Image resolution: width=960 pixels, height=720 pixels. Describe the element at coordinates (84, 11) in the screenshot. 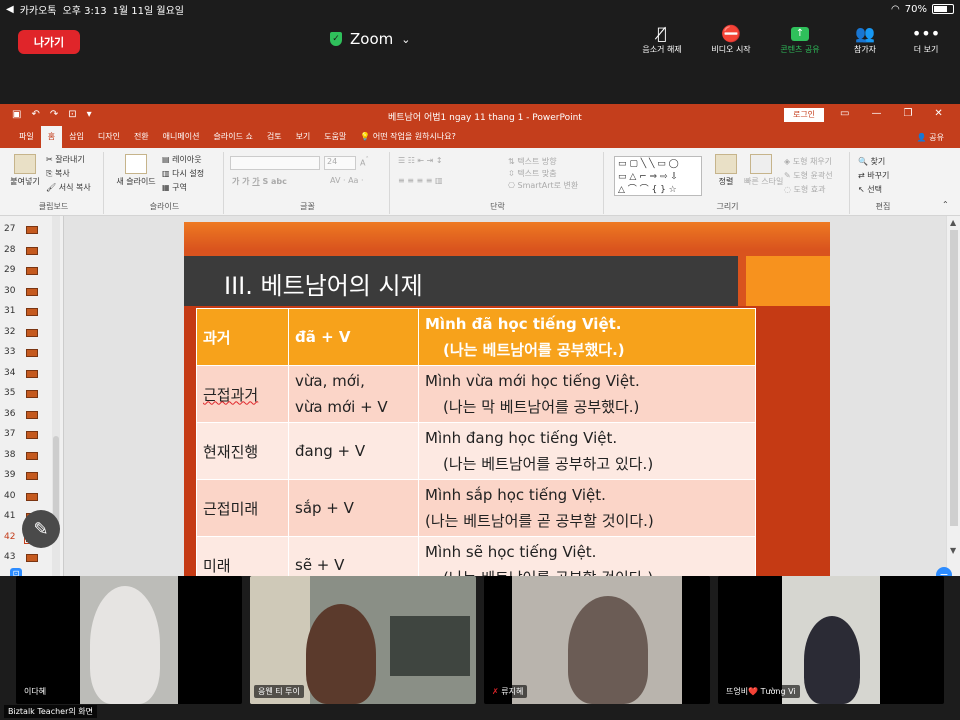

I see `status-time: 오후 3:13` at that location.